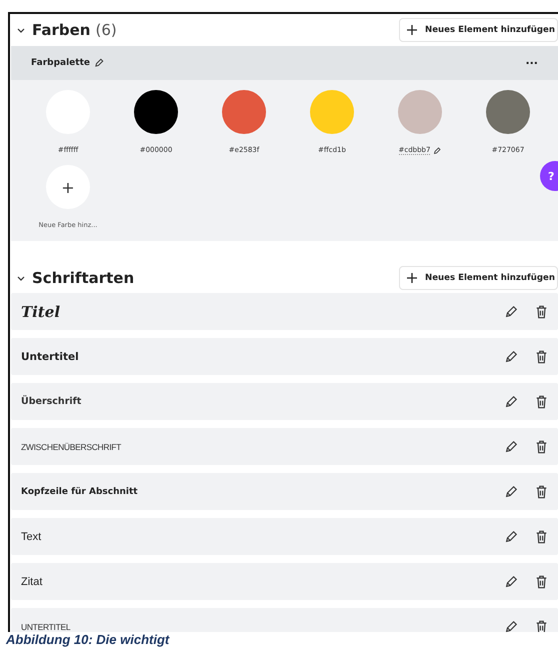  What do you see at coordinates (284, 446) in the screenshot?
I see `font-row: ZWISCHENÜBERSCHRIFT` at bounding box center [284, 446].